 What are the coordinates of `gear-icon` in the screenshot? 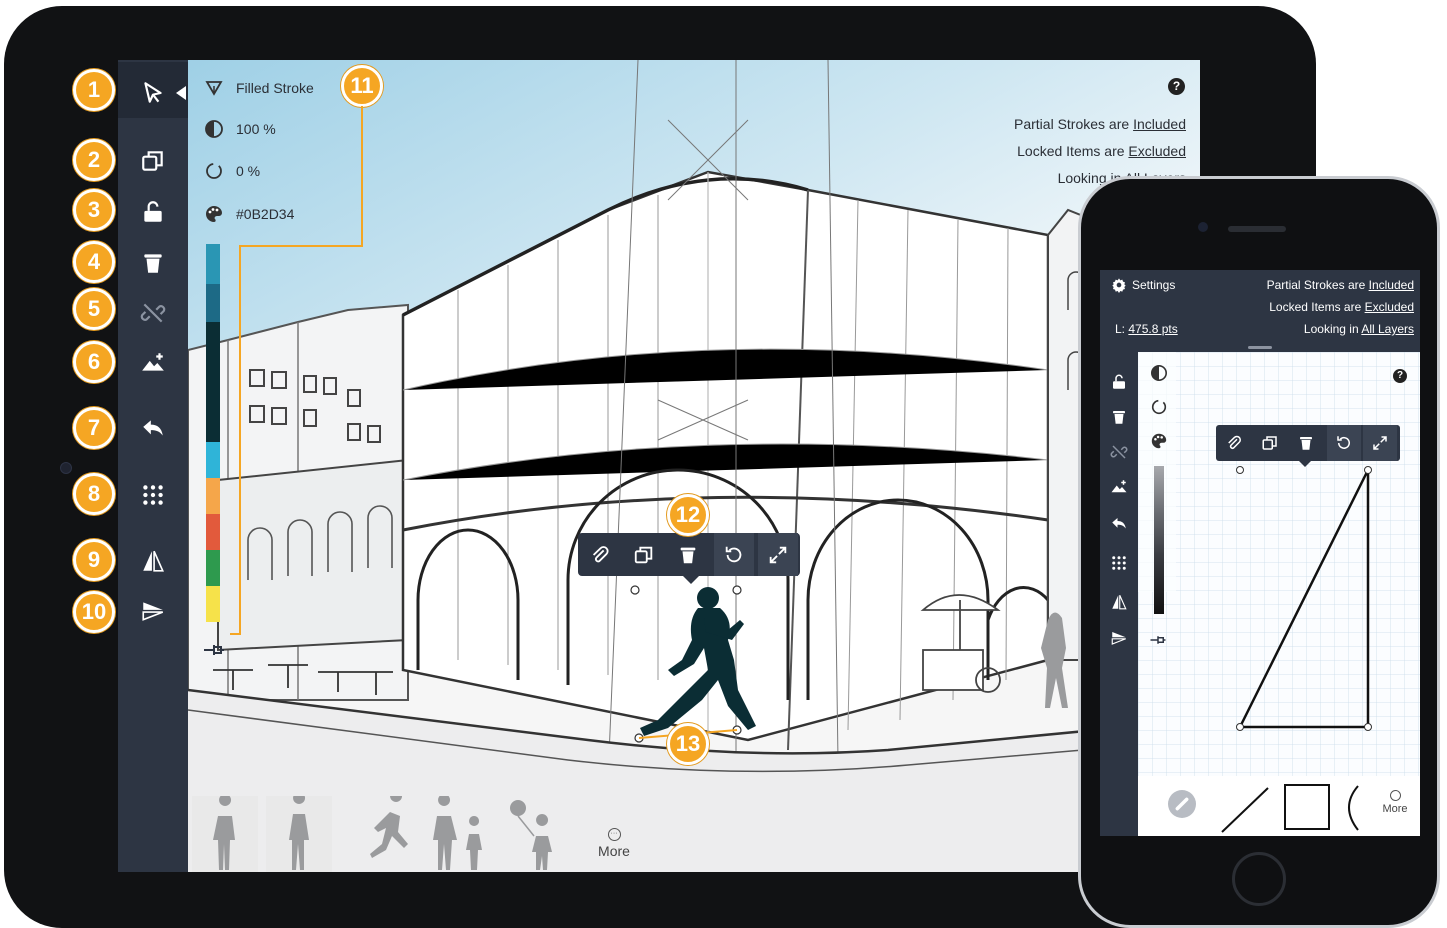 It's located at (1119, 285).